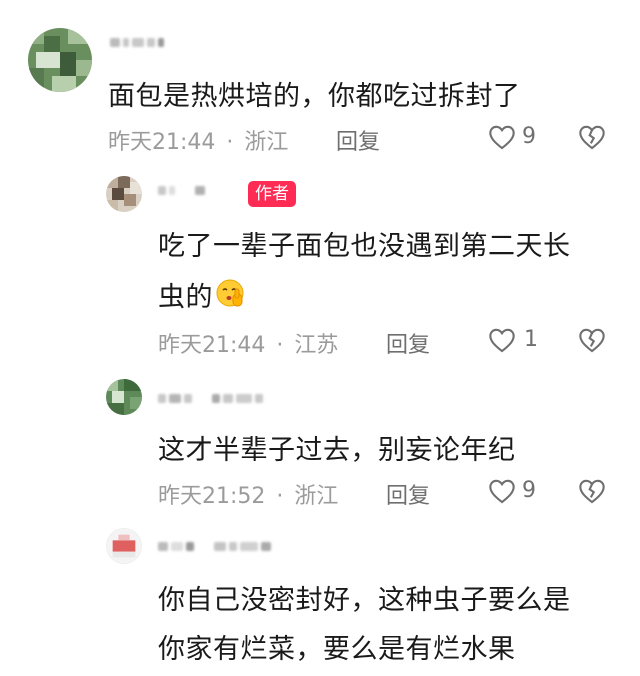  I want to click on comment-text: 面包是热烘培的，你都吃过拆封了, so click(314, 96).